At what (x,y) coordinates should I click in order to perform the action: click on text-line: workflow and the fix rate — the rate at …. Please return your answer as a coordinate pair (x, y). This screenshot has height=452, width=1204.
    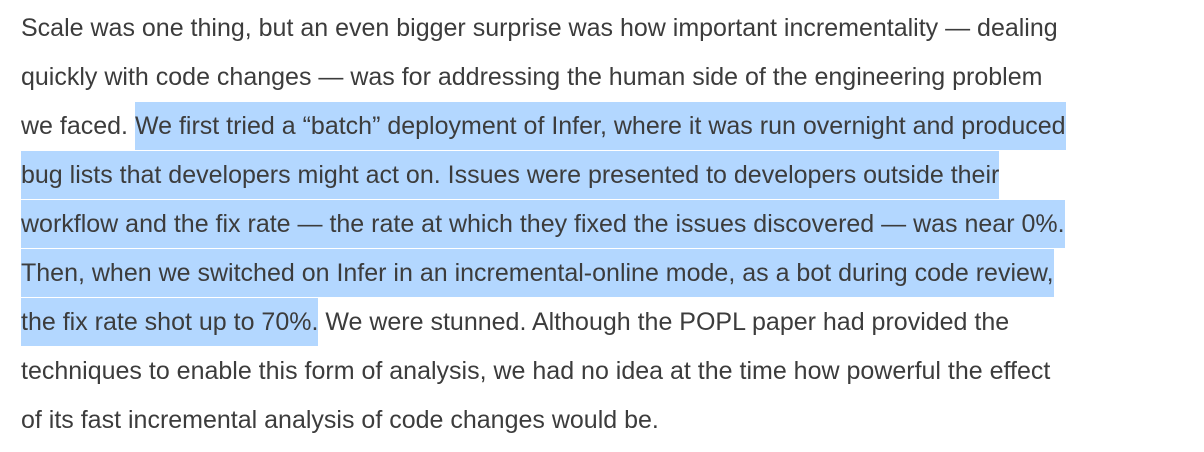
    Looking at the image, I should click on (543, 224).